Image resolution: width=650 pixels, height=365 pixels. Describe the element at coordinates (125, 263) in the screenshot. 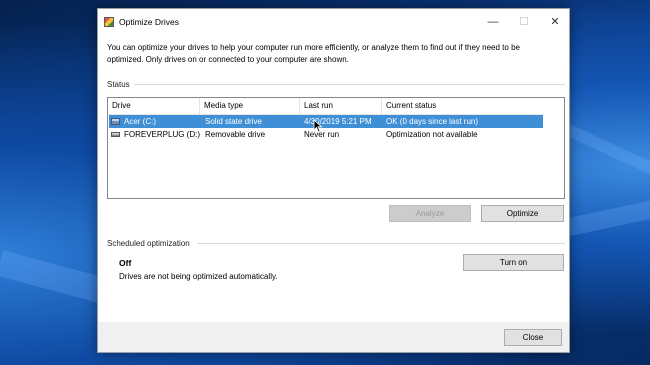

I see `schedule-state: Off` at that location.